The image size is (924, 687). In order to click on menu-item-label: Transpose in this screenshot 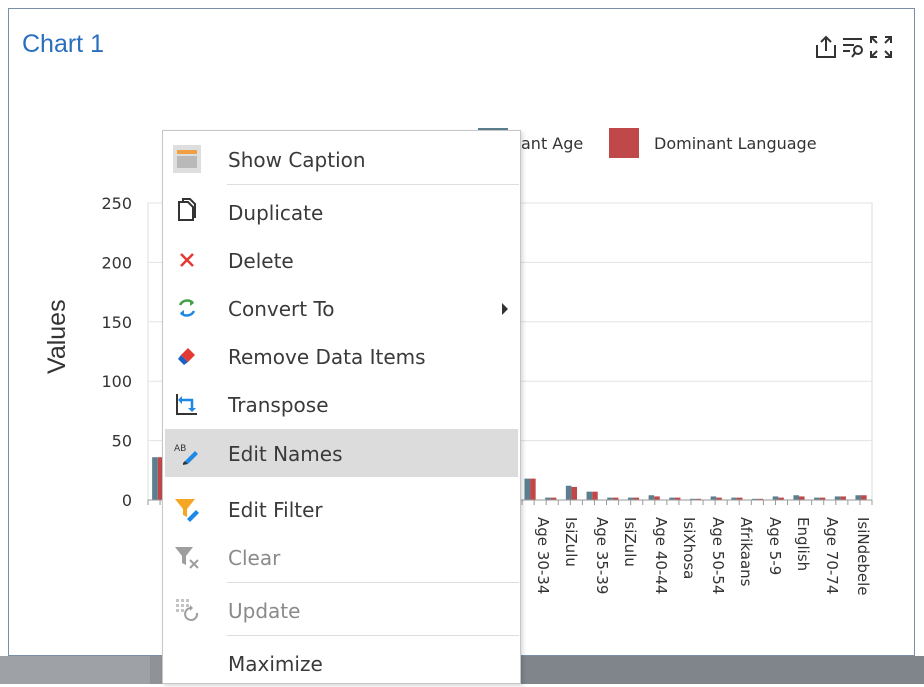, I will do `click(278, 405)`.